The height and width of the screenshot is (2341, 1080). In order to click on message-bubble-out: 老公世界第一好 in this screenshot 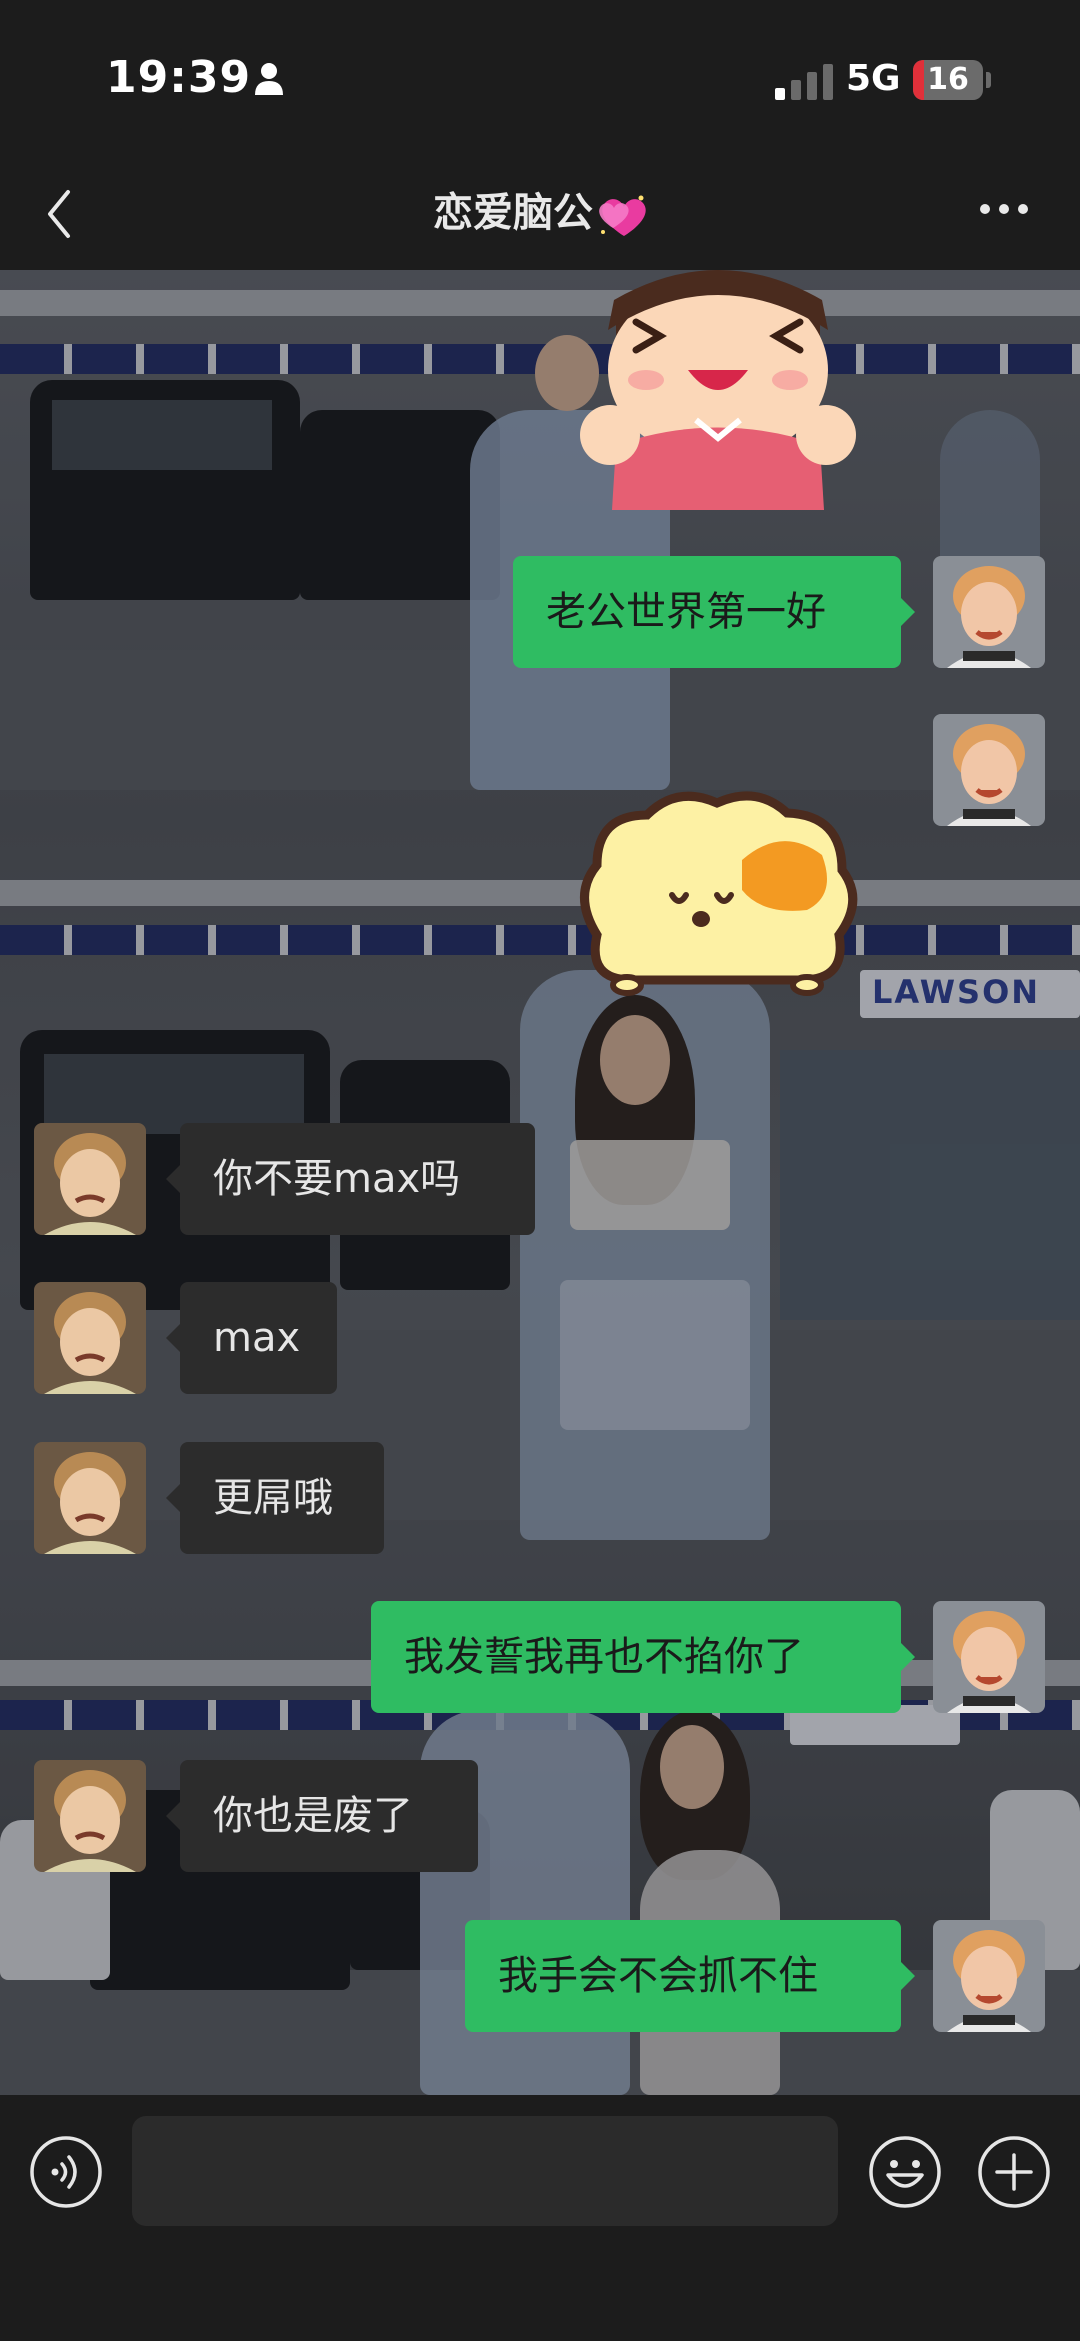, I will do `click(714, 612)`.